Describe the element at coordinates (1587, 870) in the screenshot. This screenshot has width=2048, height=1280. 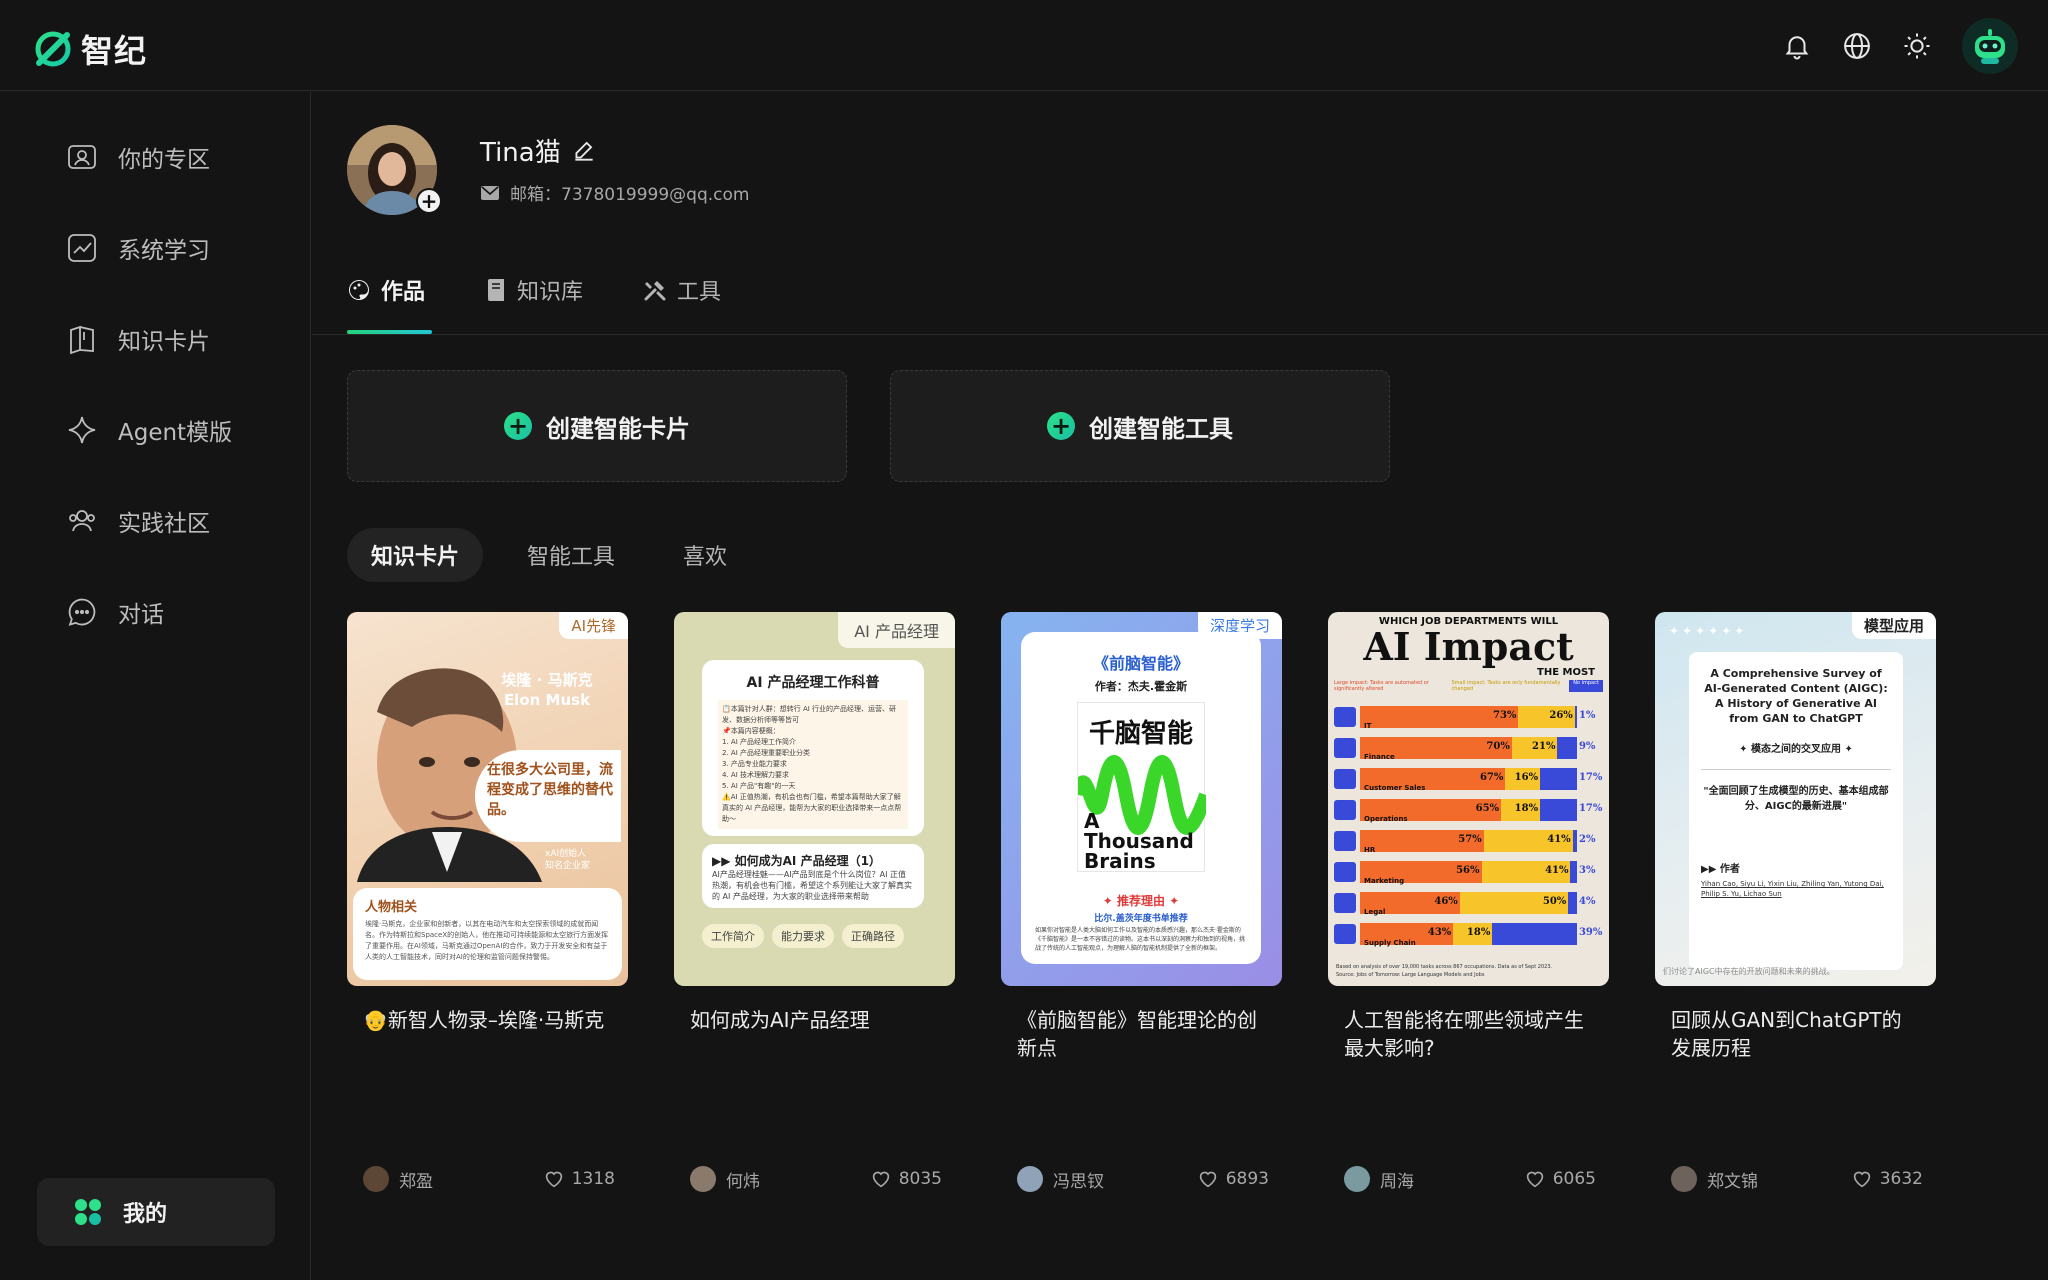
I see `impact-value-none: 3%` at that location.